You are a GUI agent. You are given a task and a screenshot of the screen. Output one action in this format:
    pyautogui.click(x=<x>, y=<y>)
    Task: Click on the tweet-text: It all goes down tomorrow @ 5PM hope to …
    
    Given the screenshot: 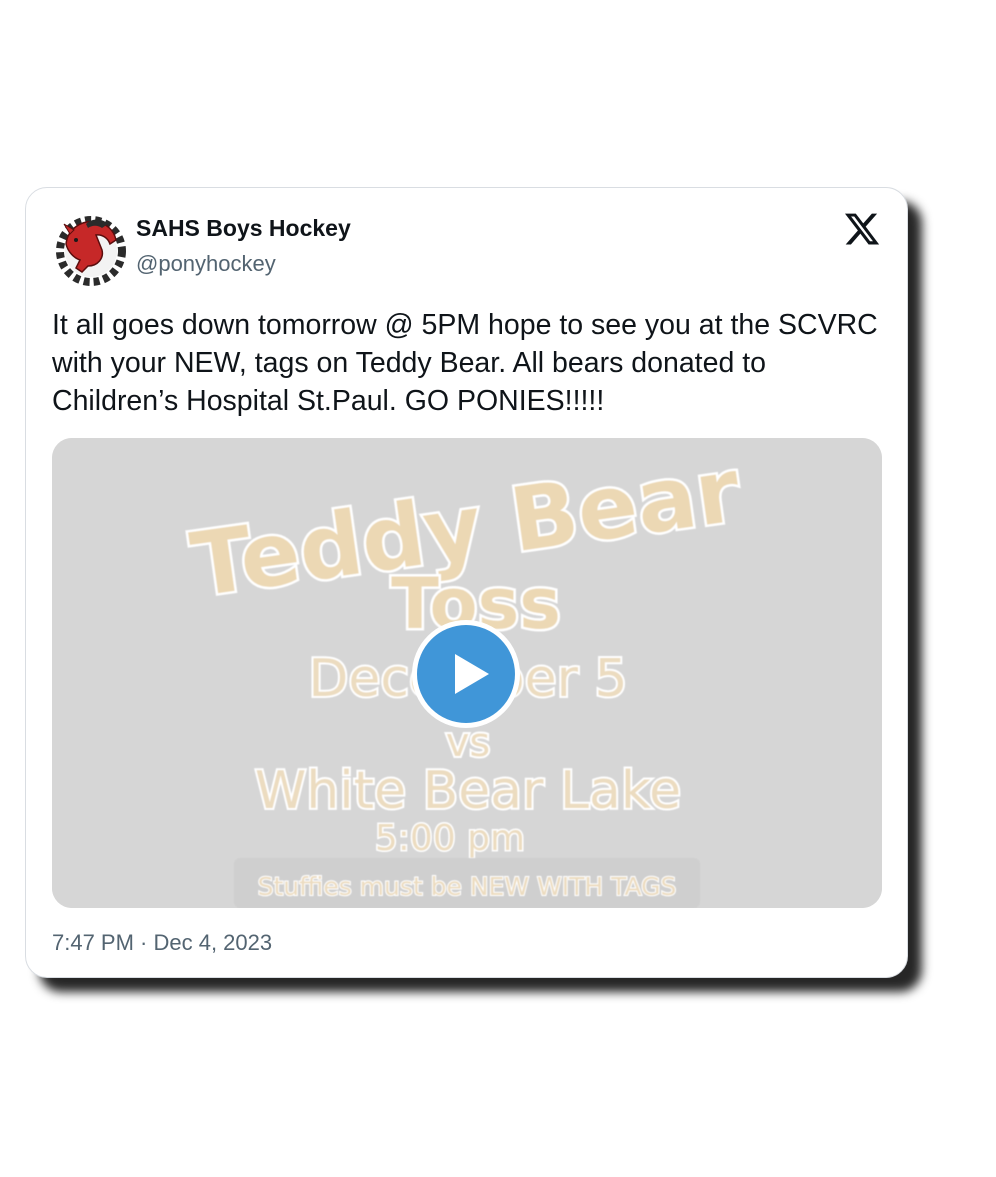 What is the action you would take?
    pyautogui.click(x=465, y=363)
    